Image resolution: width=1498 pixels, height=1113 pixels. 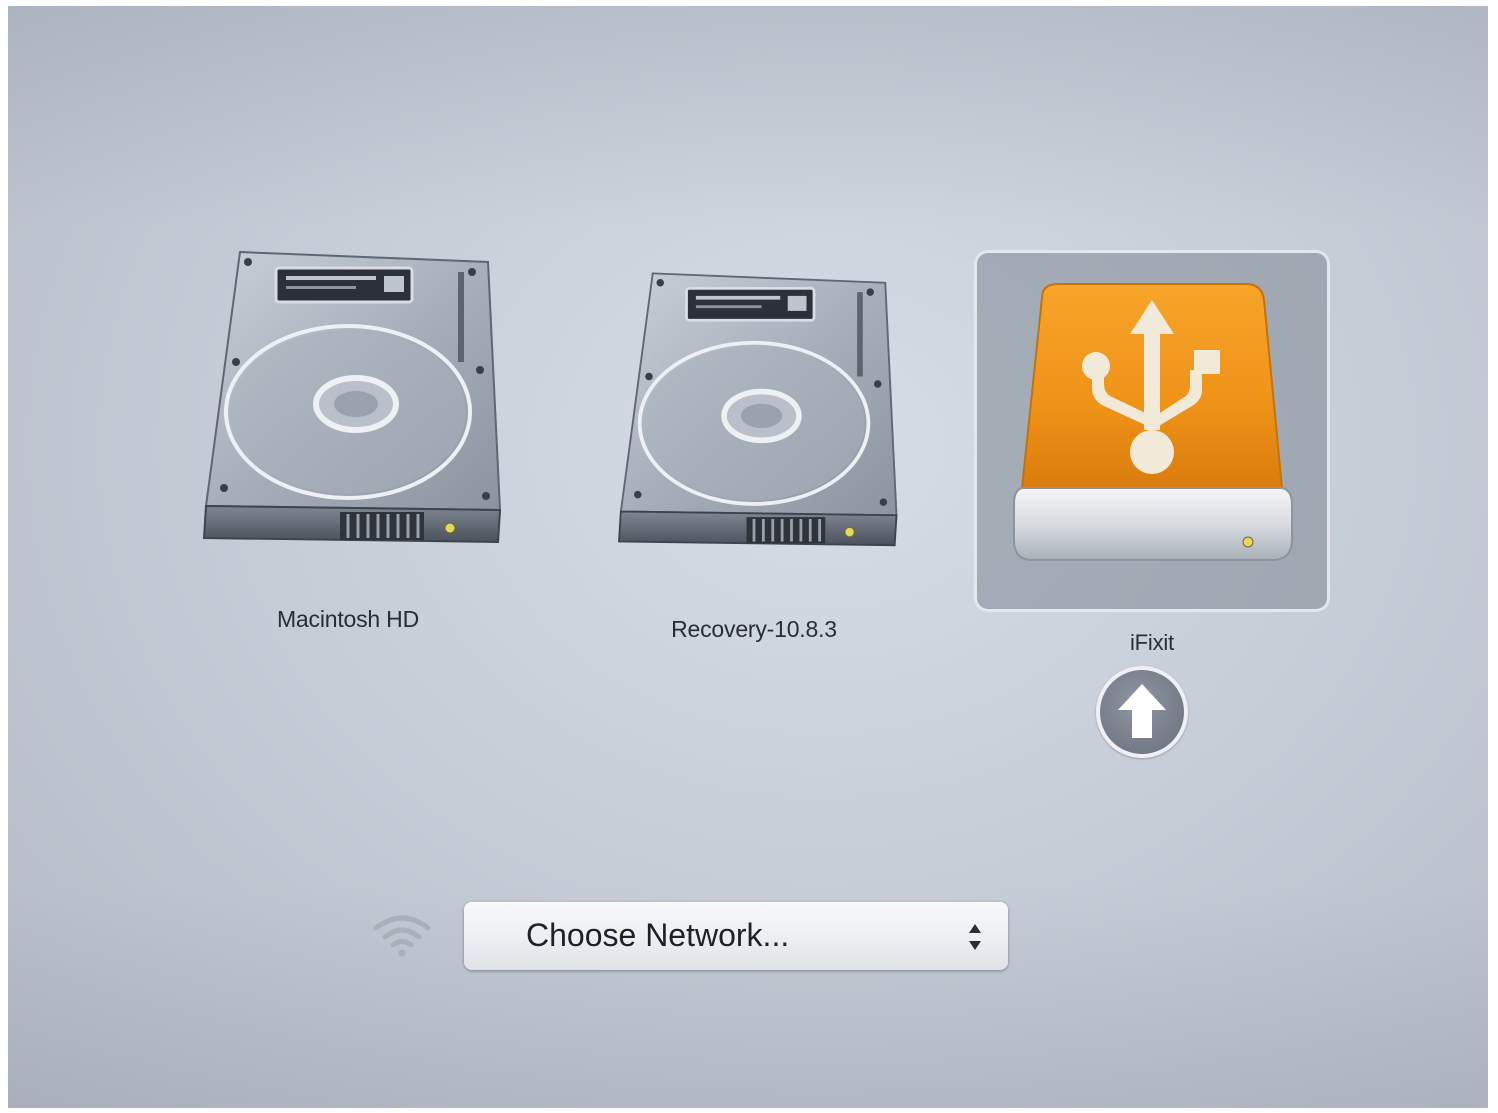 I want to click on disk-macintosh-hd: Macintosh HD, so click(x=348, y=442).